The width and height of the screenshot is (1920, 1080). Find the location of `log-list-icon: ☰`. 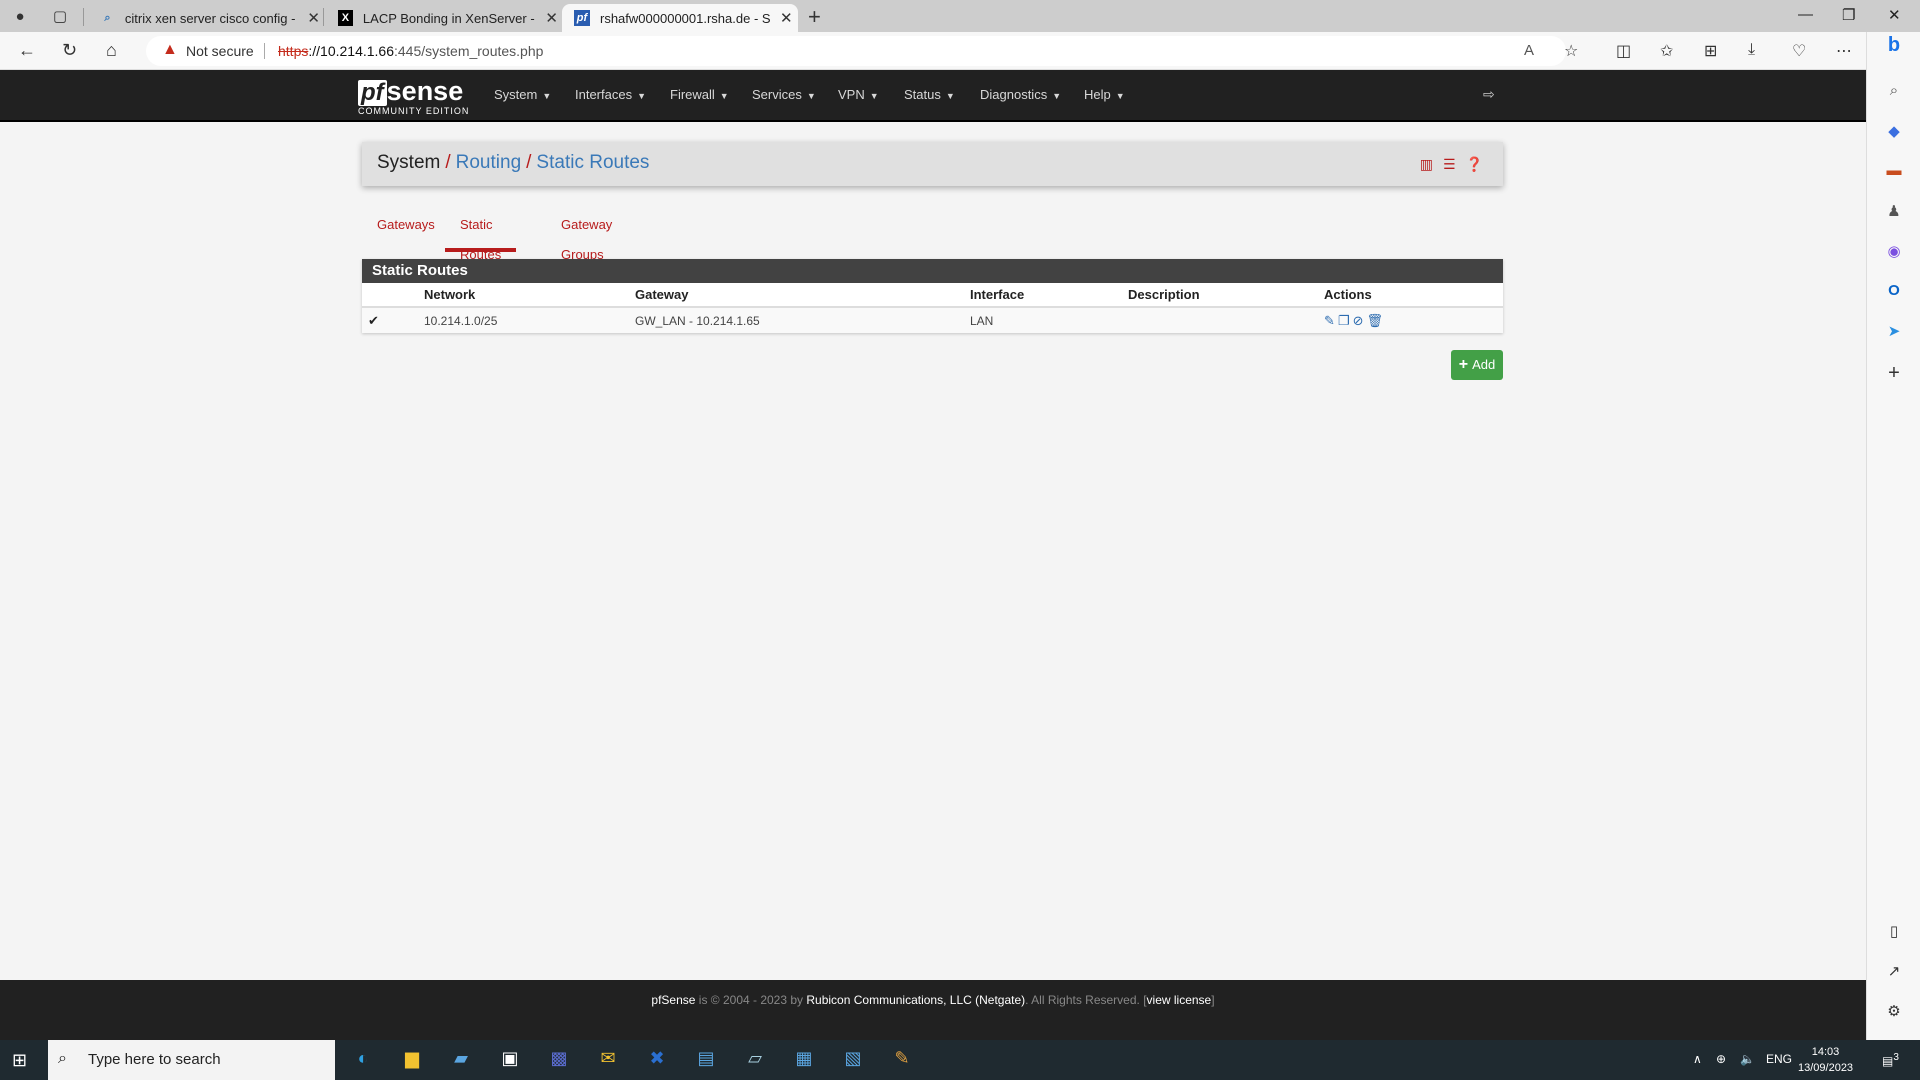

log-list-icon: ☰ is located at coordinates (1449, 164).